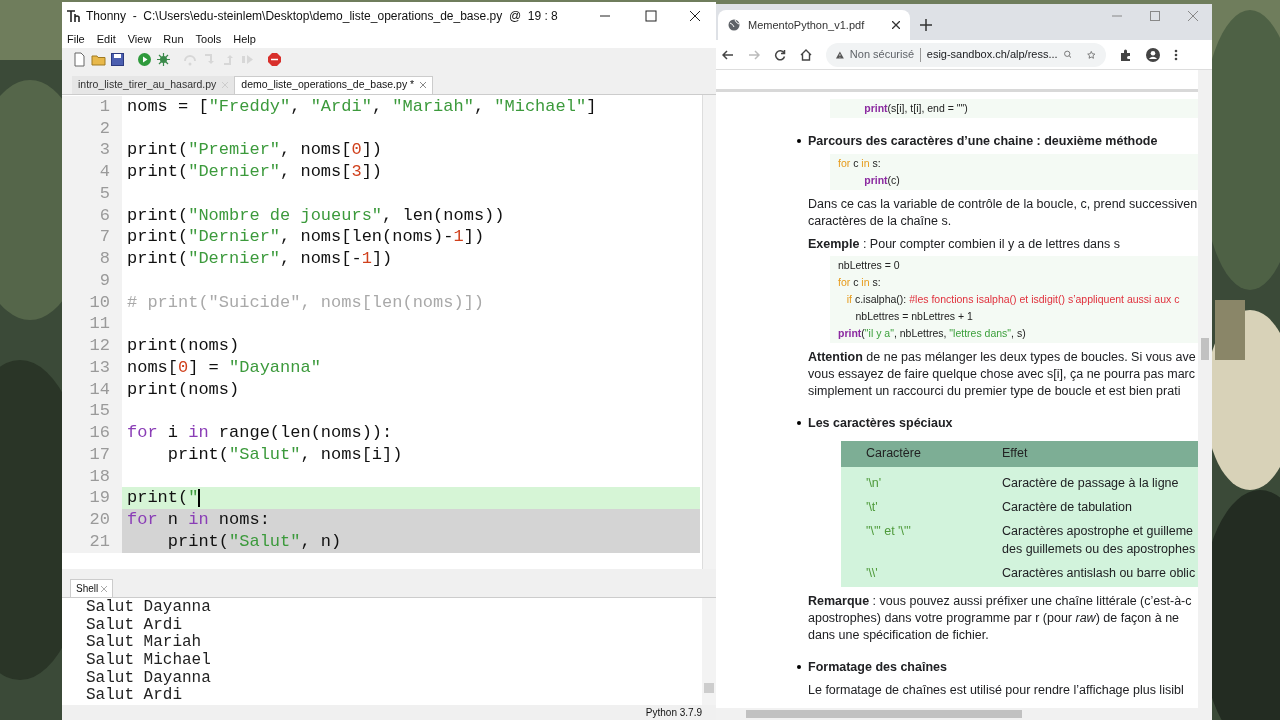 The width and height of the screenshot is (1280, 720). Describe the element at coordinates (274, 60) in the screenshot. I see `stop-icon` at that location.